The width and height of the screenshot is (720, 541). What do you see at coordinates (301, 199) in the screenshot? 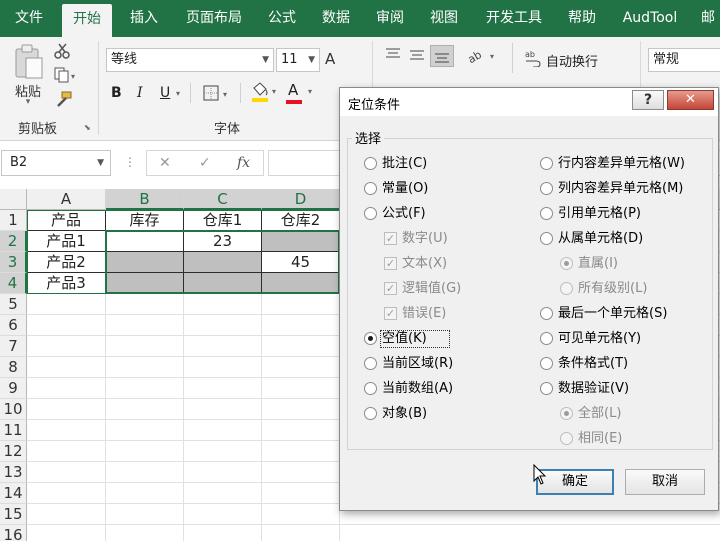
I see `column-header-d: D` at bounding box center [301, 199].